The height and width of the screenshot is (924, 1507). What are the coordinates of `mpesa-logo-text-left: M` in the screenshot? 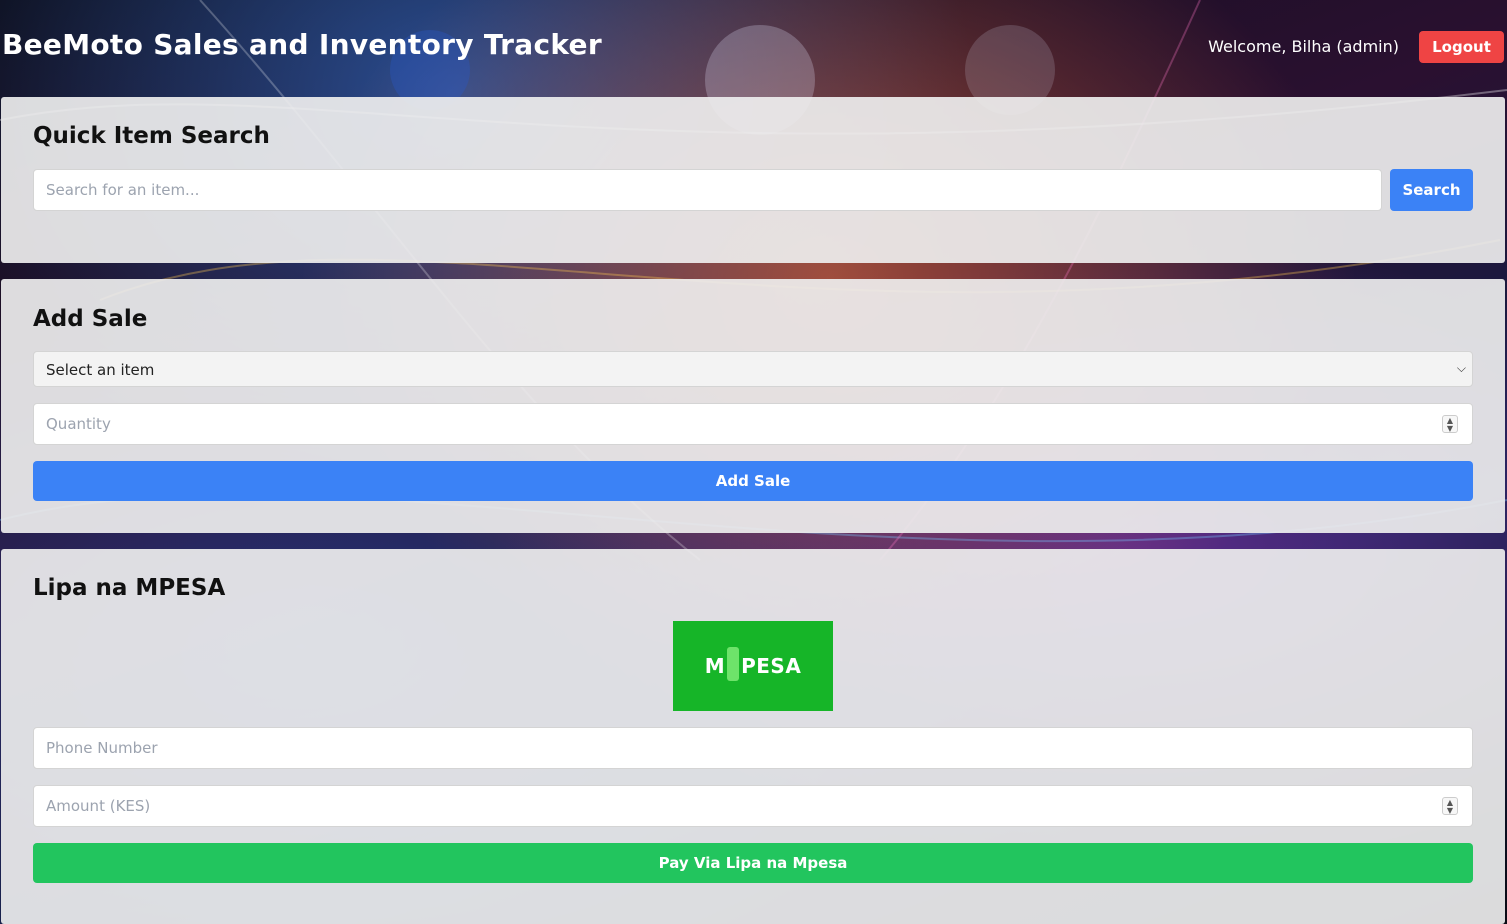 It's located at (715, 666).